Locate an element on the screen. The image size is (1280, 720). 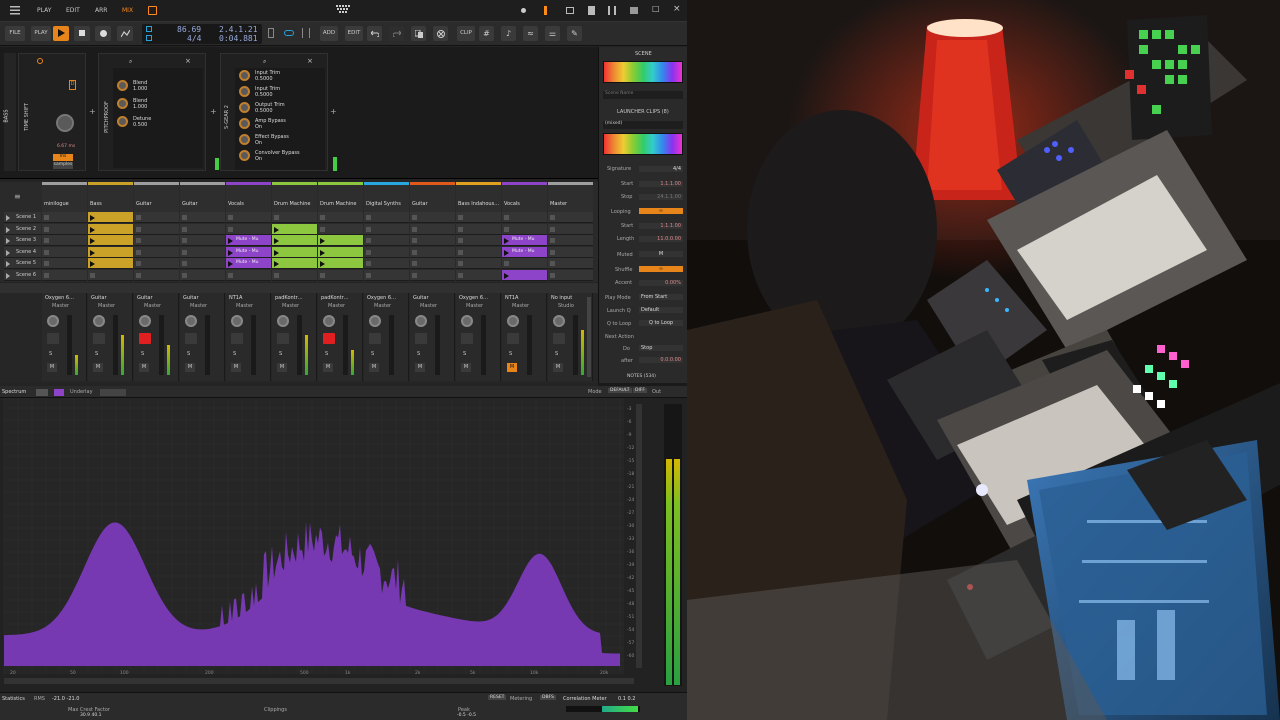
mixer-scrollbar is located at coordinates (589, 337).